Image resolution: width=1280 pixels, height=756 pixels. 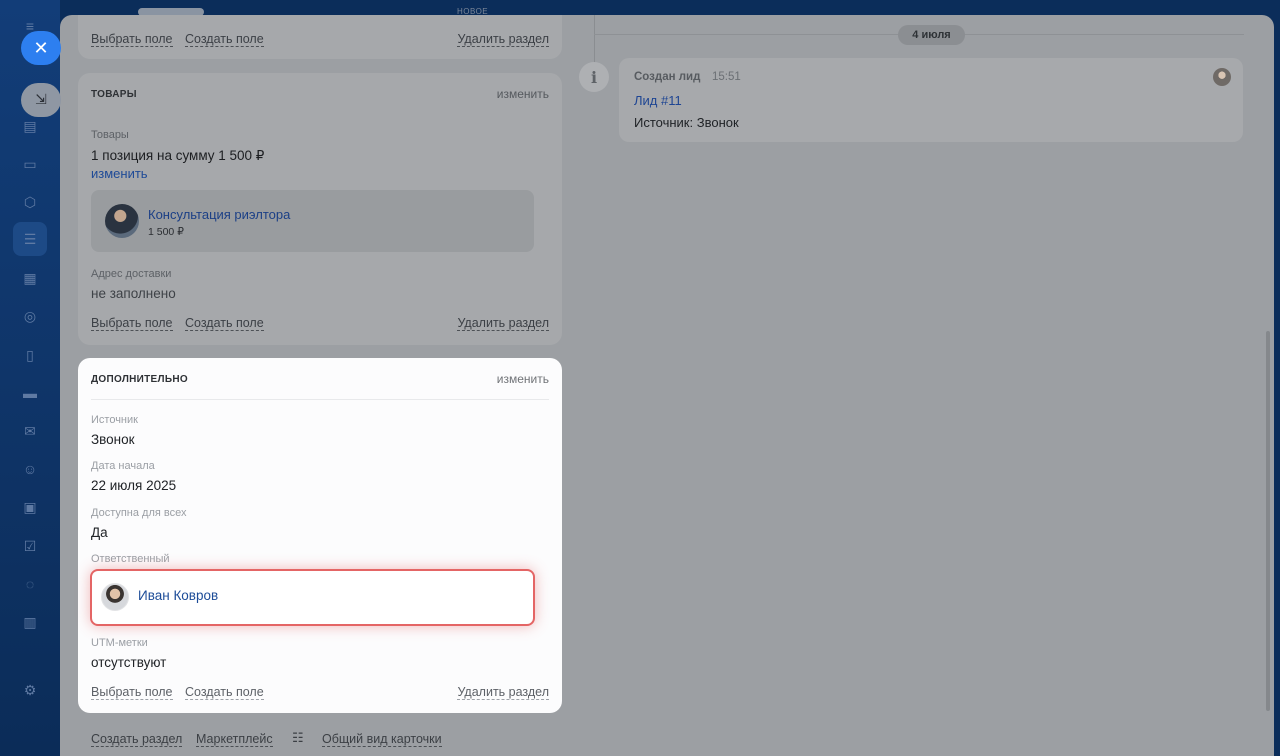 I want to click on card-title: ТОВАРЫ, so click(x=114, y=94).